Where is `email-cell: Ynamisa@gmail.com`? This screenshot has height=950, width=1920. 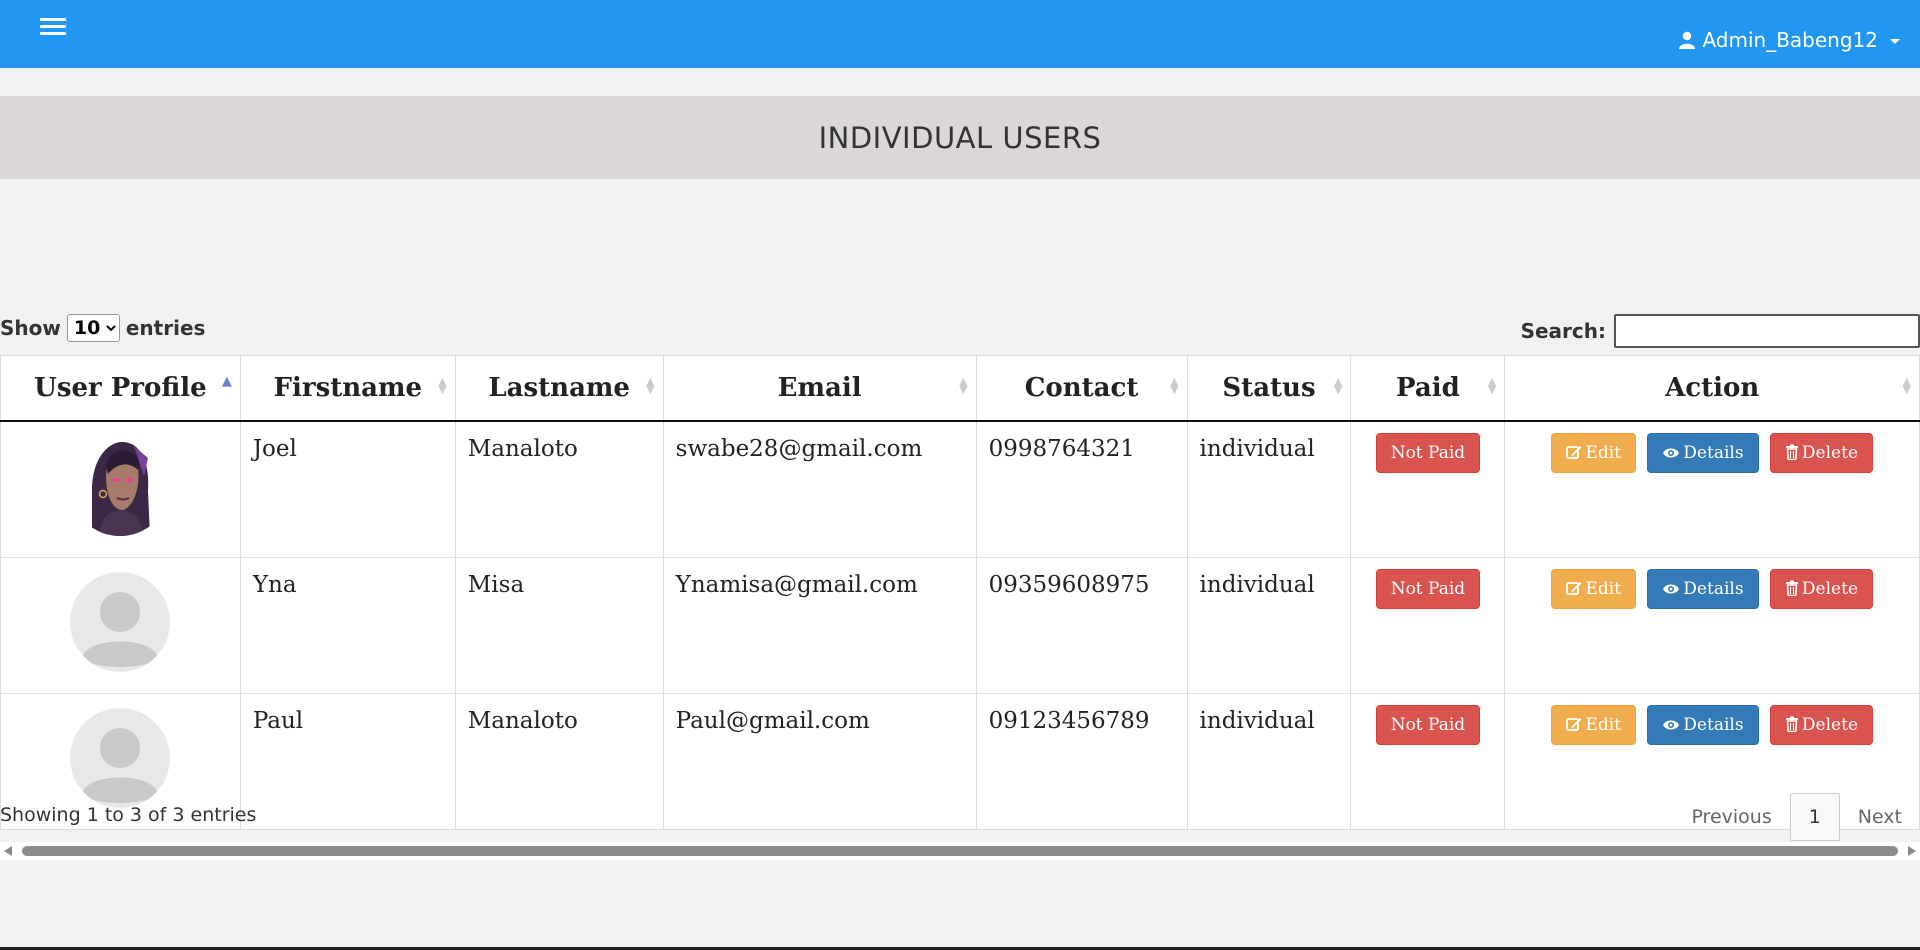
email-cell: Ynamisa@gmail.com is located at coordinates (819, 625).